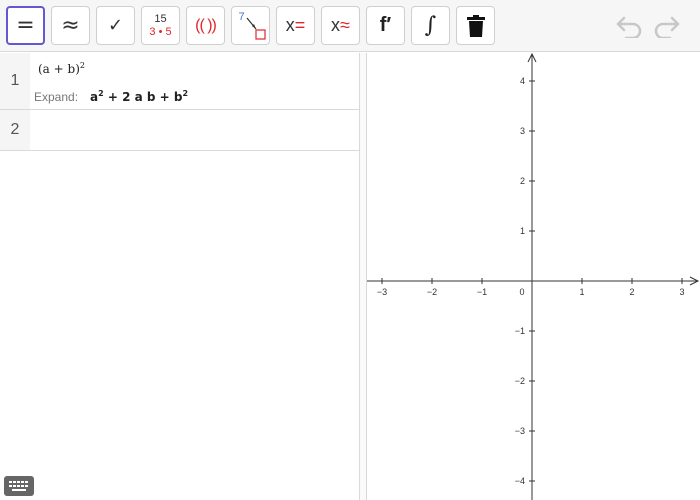 The image size is (700, 500). I want to click on expand-button: (( )), so click(205, 25).